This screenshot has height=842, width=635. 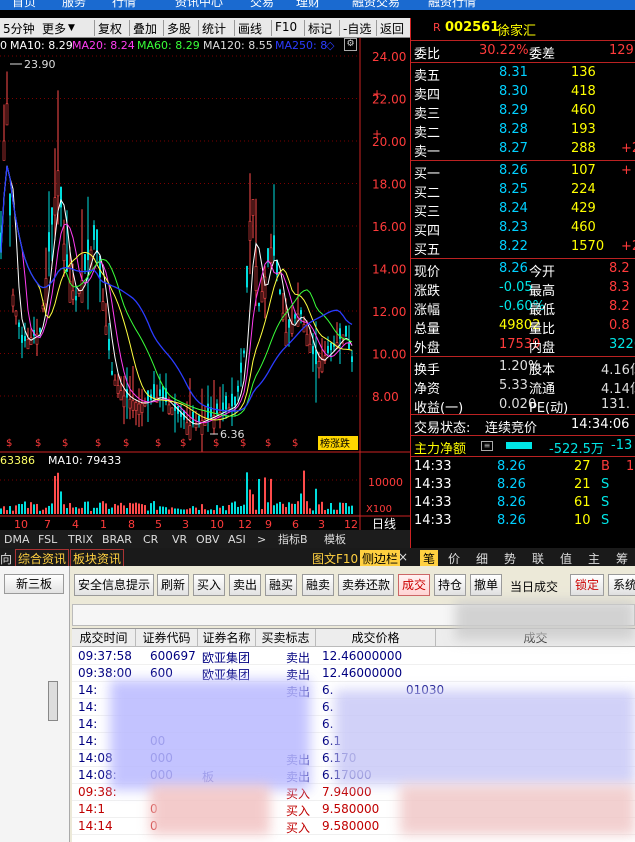 What do you see at coordinates (19, 28) in the screenshot?
I see `period-selector: 5分钟` at bounding box center [19, 28].